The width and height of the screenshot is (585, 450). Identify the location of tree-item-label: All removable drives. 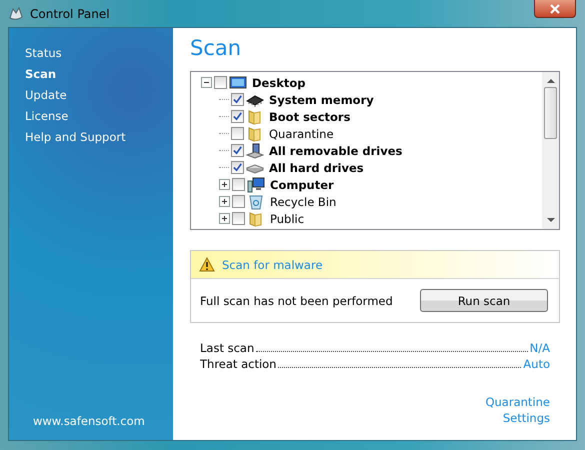
(334, 151).